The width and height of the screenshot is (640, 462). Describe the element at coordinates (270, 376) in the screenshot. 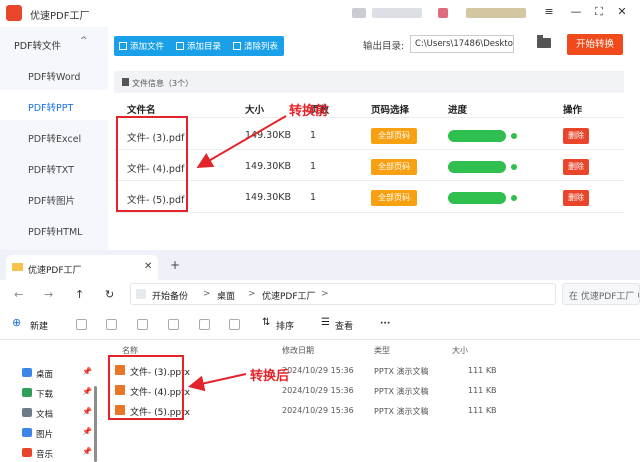

I see `annotation-label-after: 转换后` at that location.